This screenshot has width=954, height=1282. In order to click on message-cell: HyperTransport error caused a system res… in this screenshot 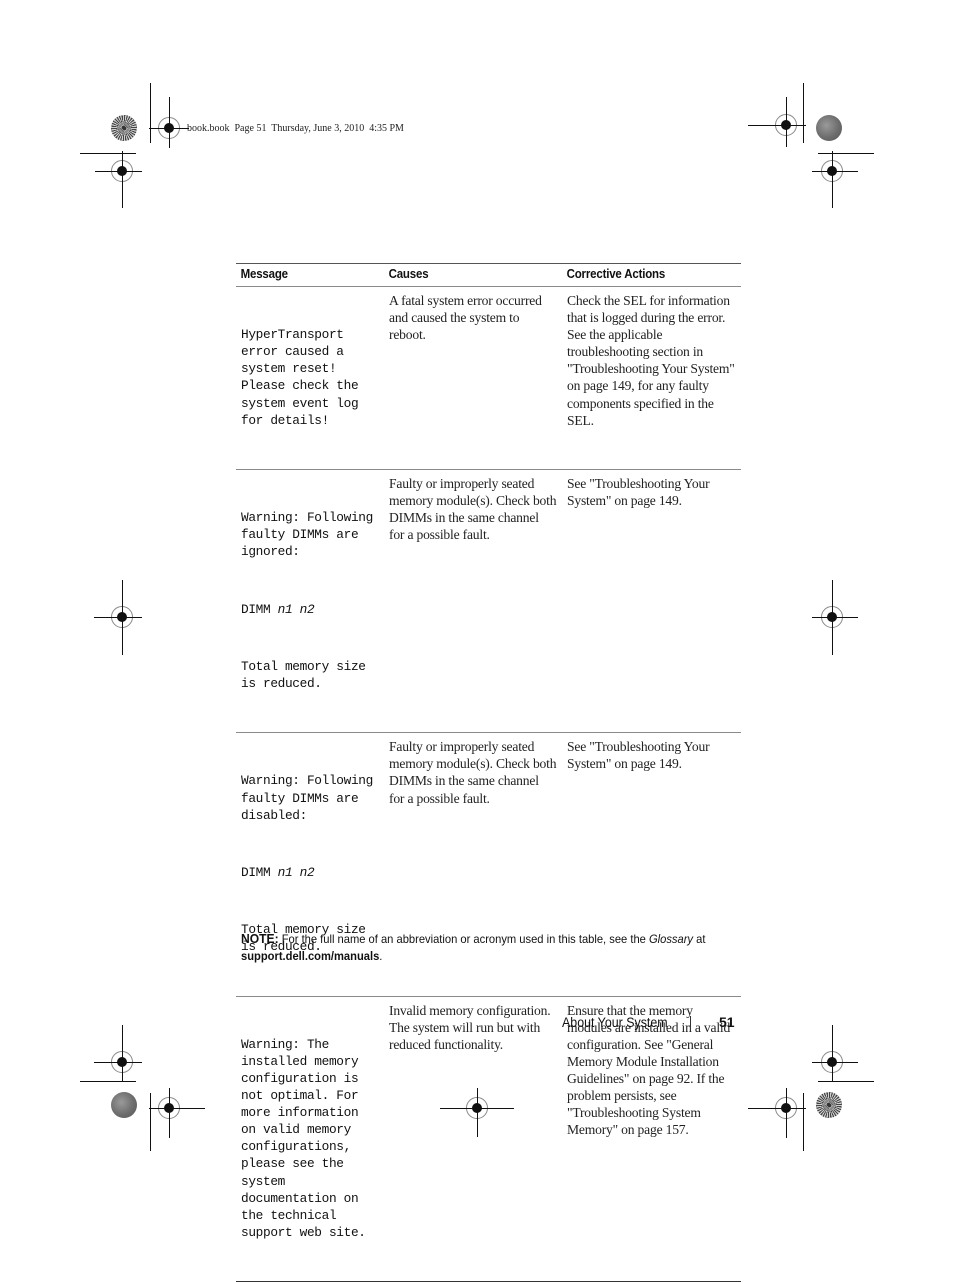, I will do `click(310, 378)`.